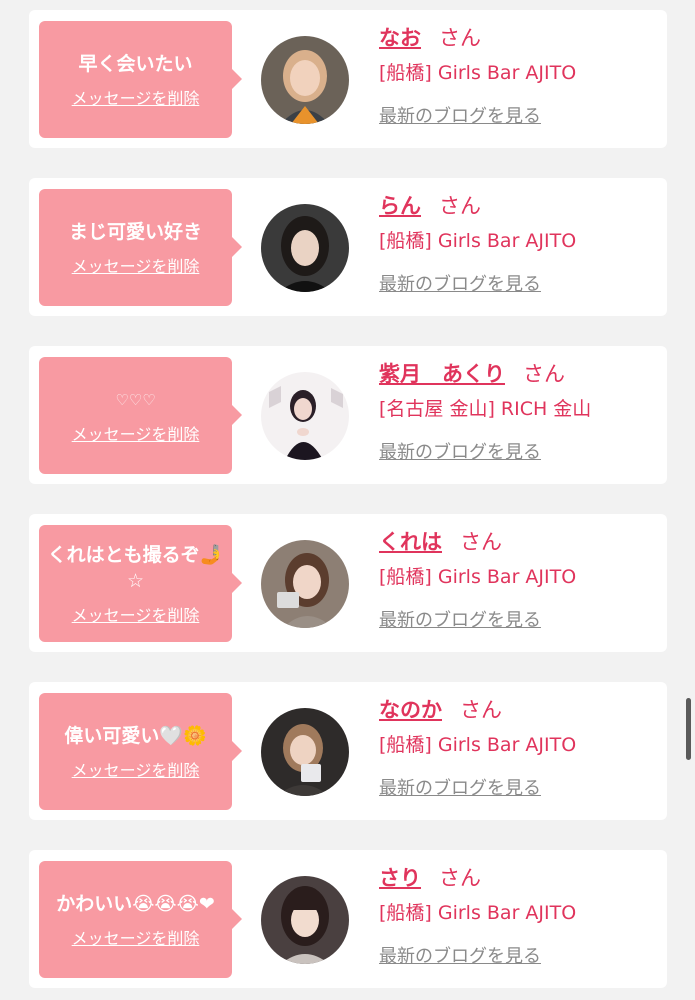  I want to click on sender-name-link: 紫月 あくり, so click(442, 374).